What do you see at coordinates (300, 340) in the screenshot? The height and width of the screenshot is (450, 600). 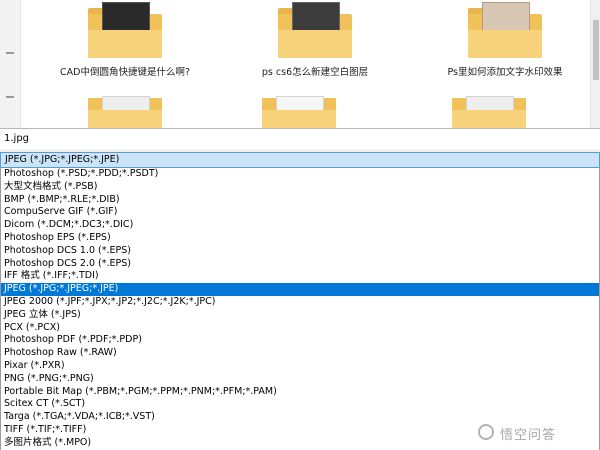 I see `format-option: Photoshop PDF (*.PDF;*.PDP)` at bounding box center [300, 340].